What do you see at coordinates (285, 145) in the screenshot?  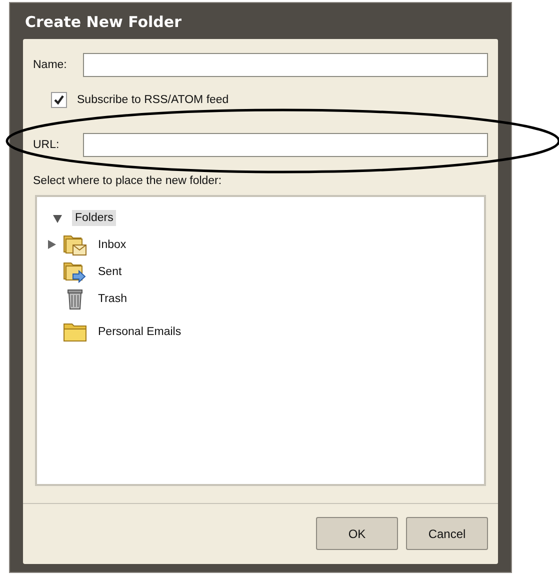 I see `url-field` at bounding box center [285, 145].